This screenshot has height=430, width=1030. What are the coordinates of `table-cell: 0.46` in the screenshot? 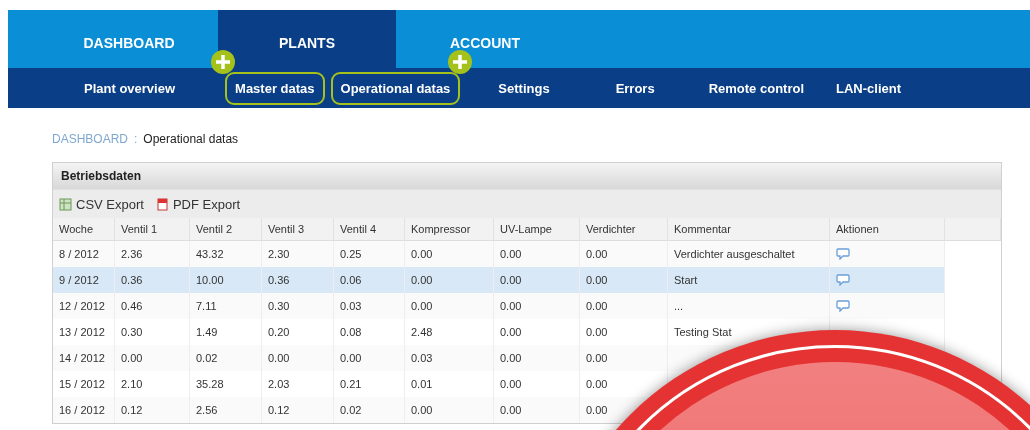 It's located at (152, 306).